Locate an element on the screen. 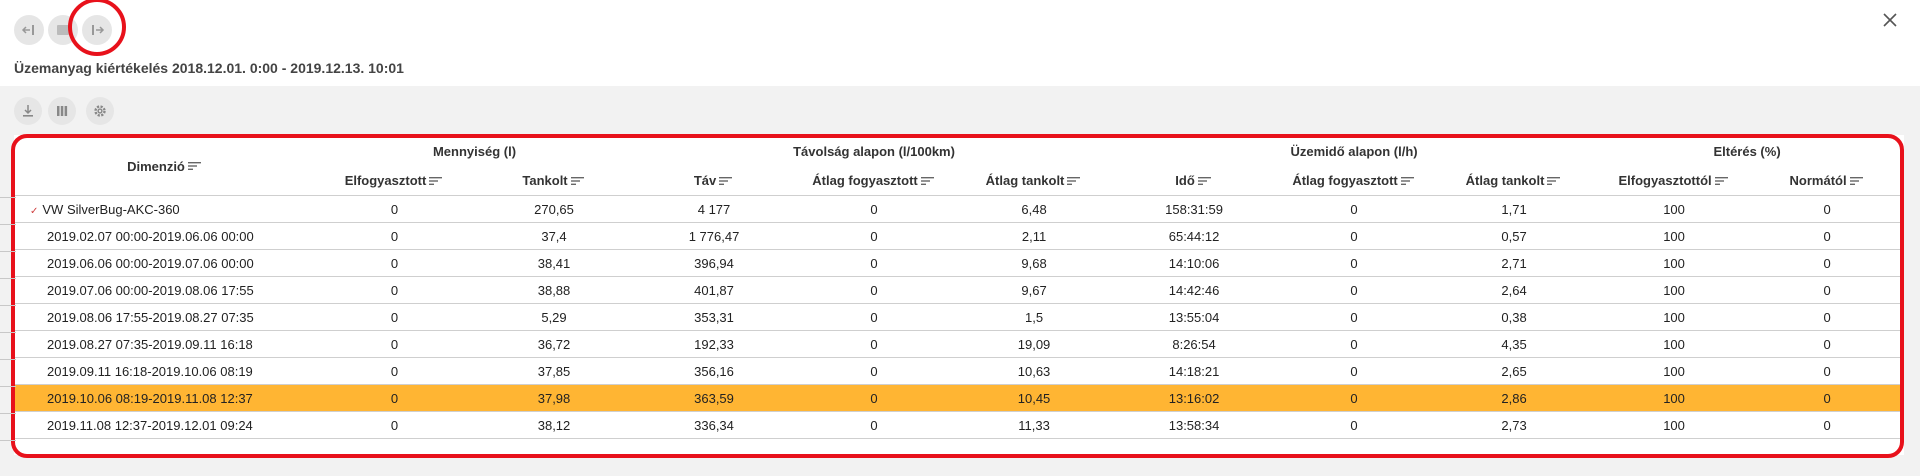 This screenshot has height=476, width=1920. table-cell: 19,09 is located at coordinates (1034, 344).